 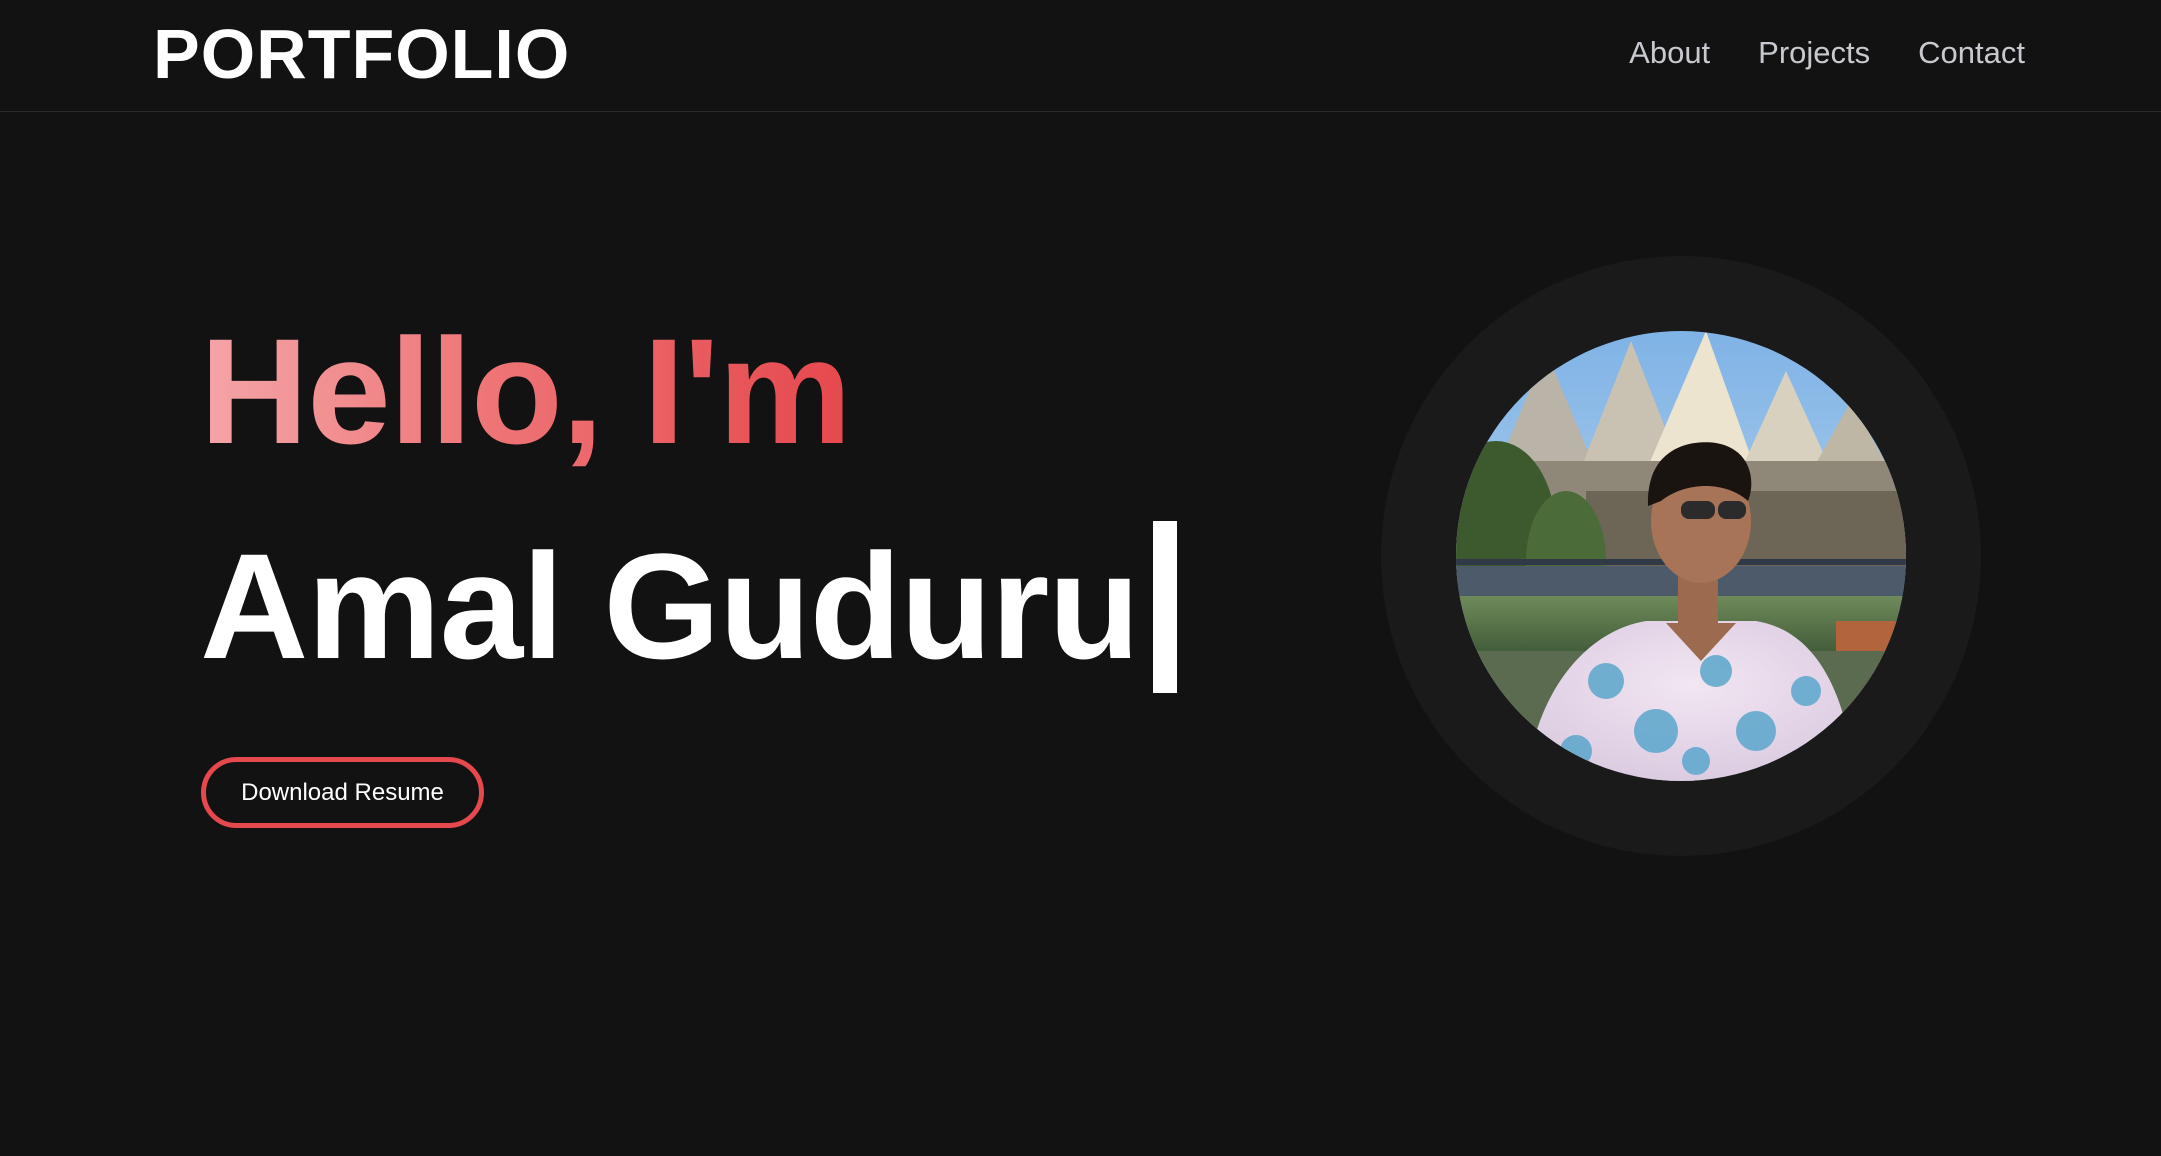 What do you see at coordinates (1165, 606) in the screenshot?
I see `typing-caret` at bounding box center [1165, 606].